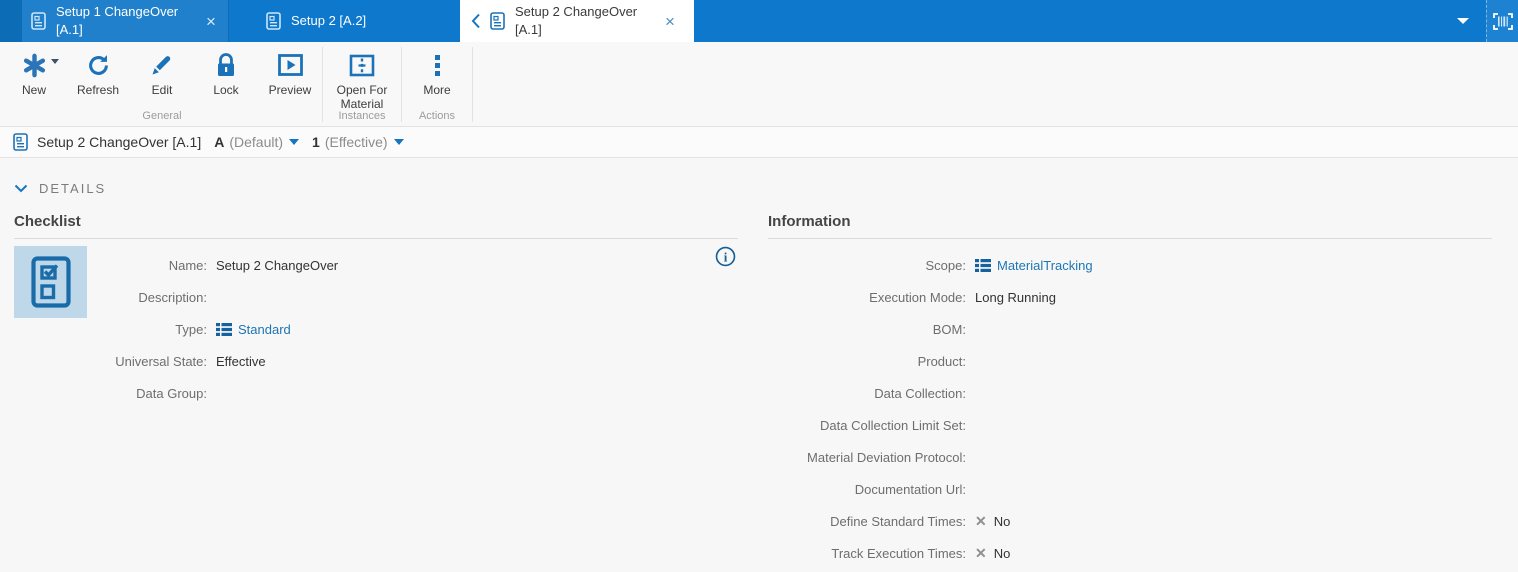 The height and width of the screenshot is (572, 1518). Describe the element at coordinates (119, 142) in the screenshot. I see `breadcrumb-title: Setup 2 ChangeOver [A.1]` at that location.